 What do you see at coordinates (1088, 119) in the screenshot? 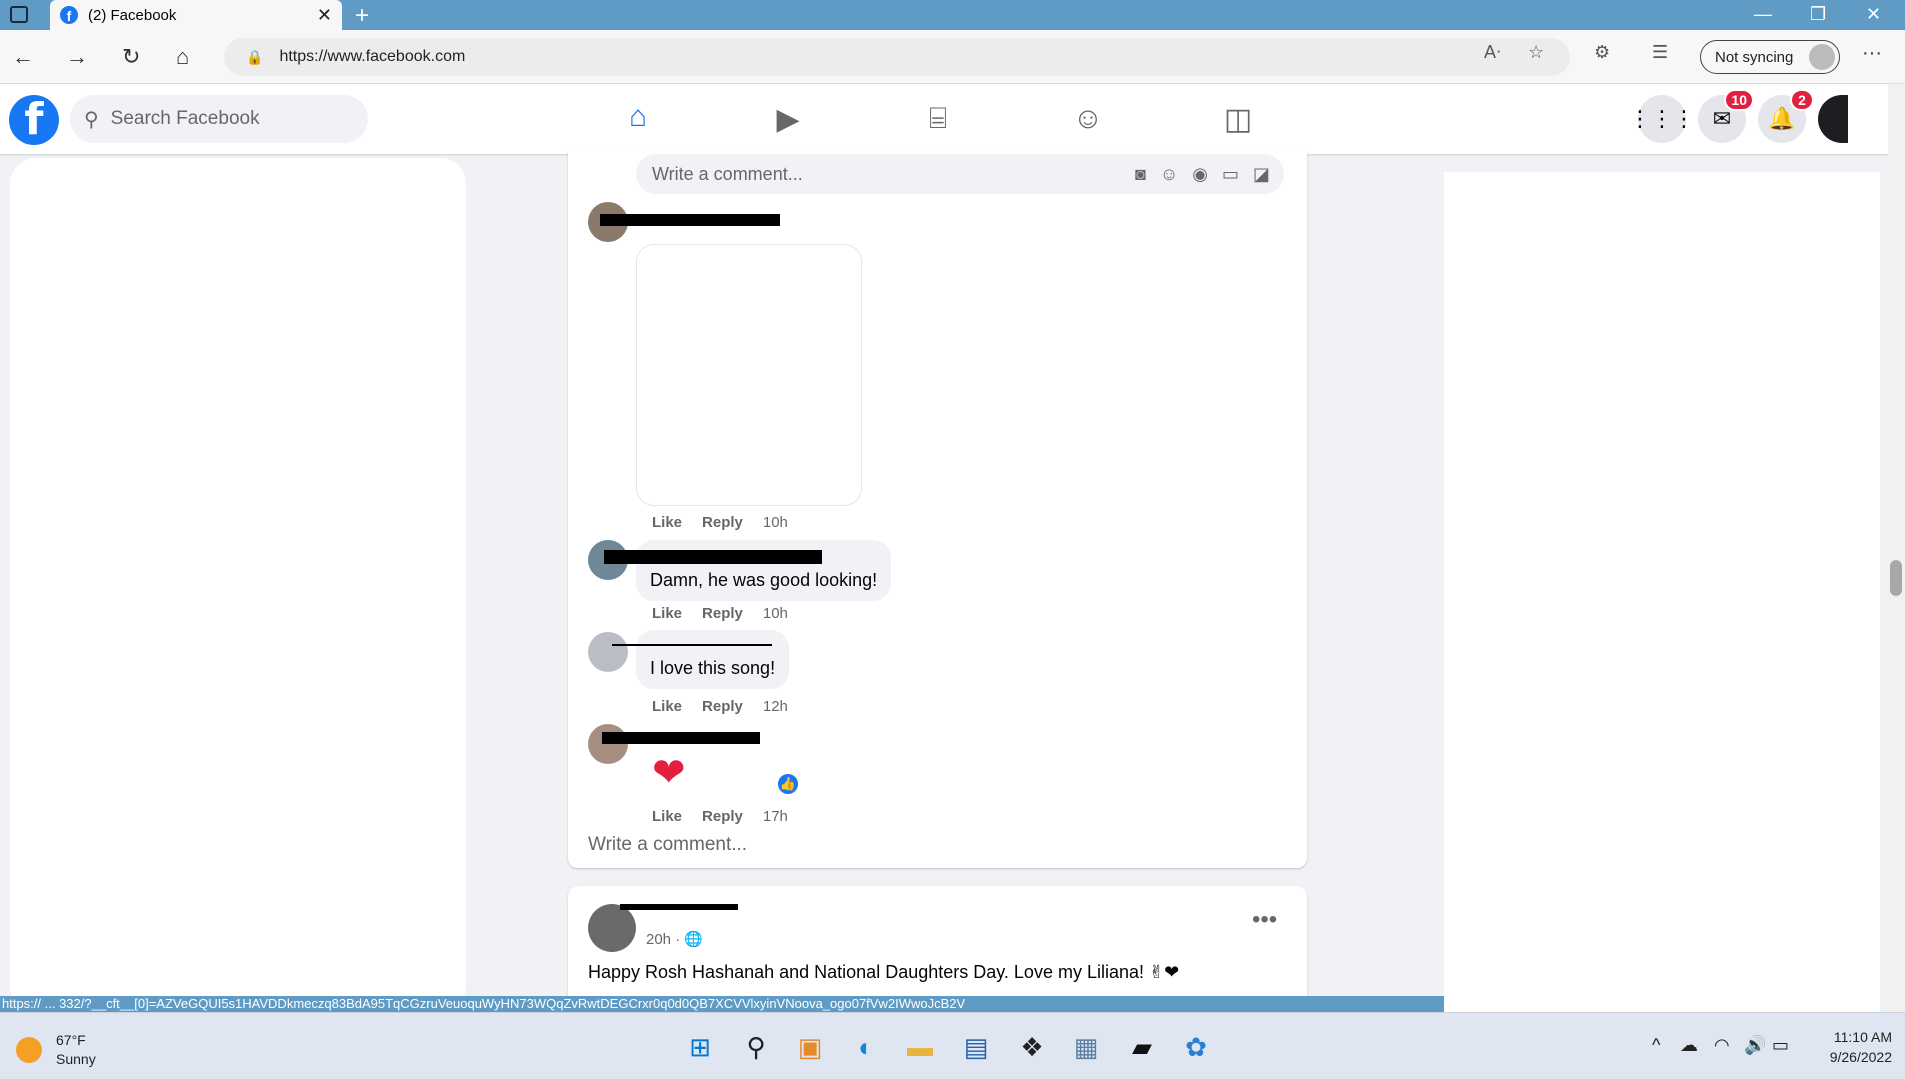
I see `tab-groups: ☺` at bounding box center [1088, 119].